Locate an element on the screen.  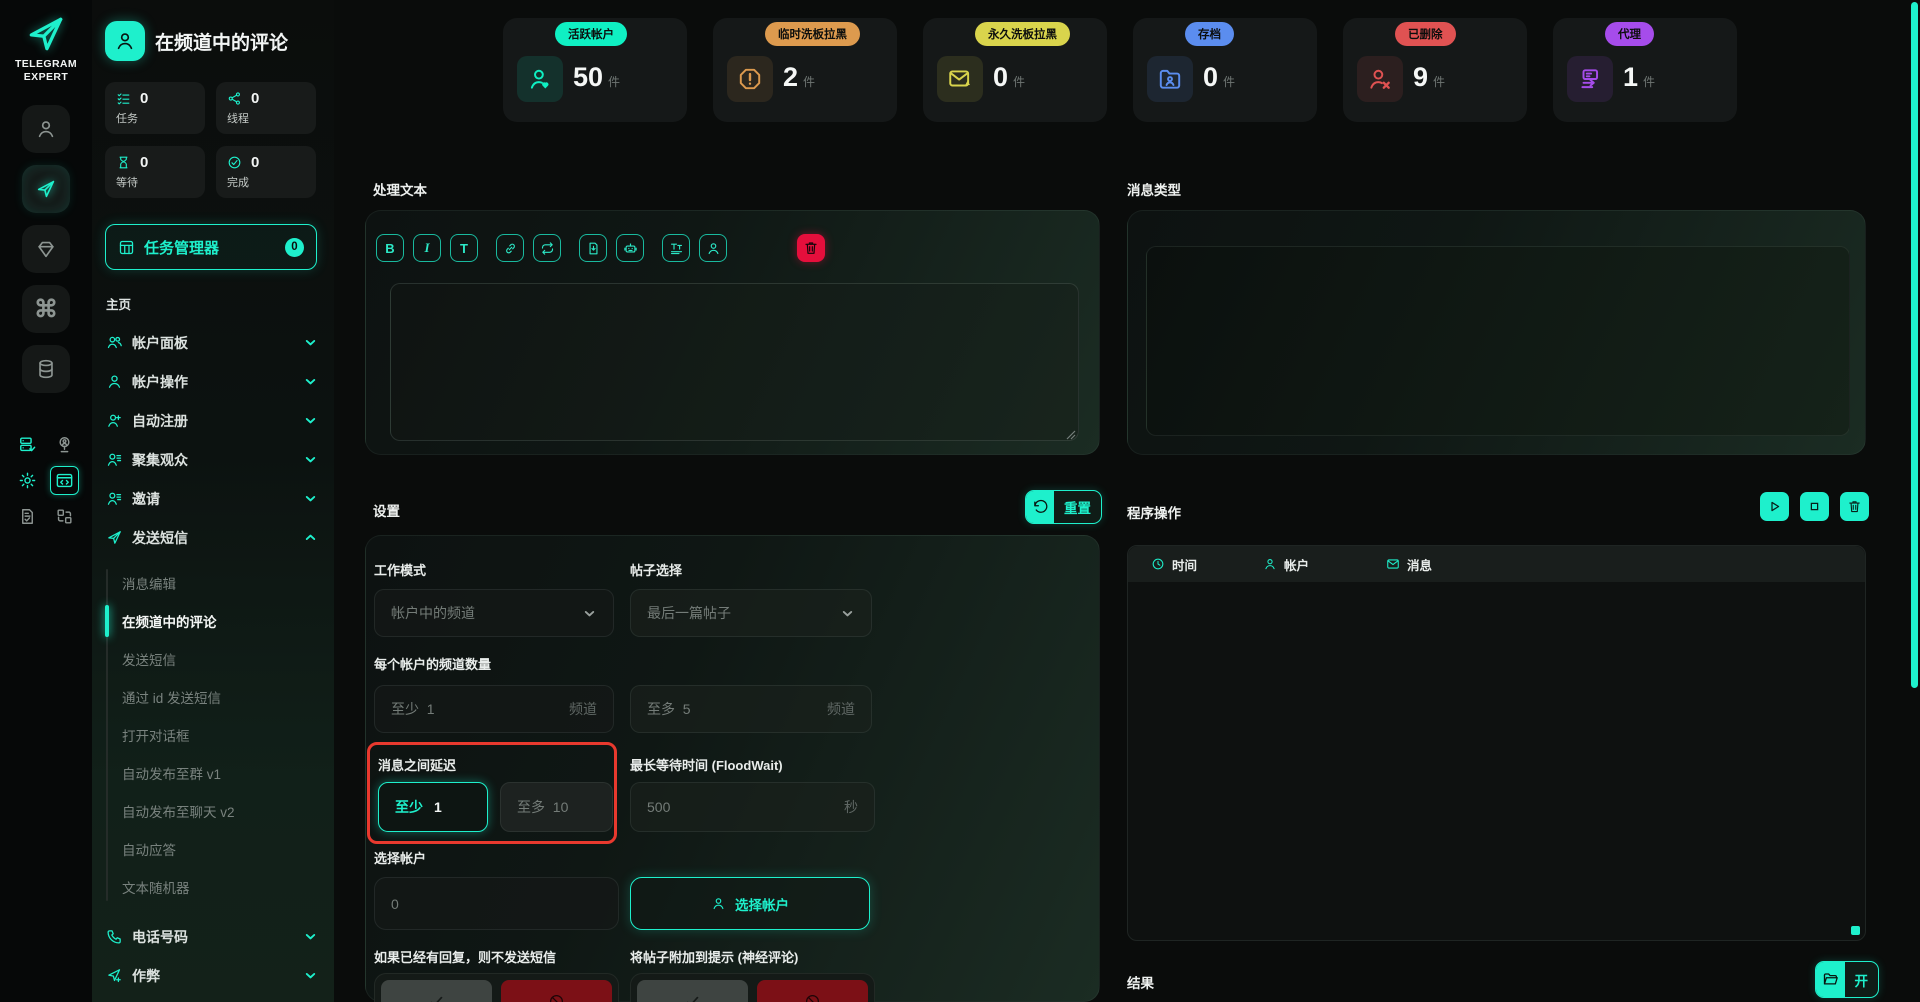
submenu-item: 在频道中的评论 is located at coordinates (213, 621).